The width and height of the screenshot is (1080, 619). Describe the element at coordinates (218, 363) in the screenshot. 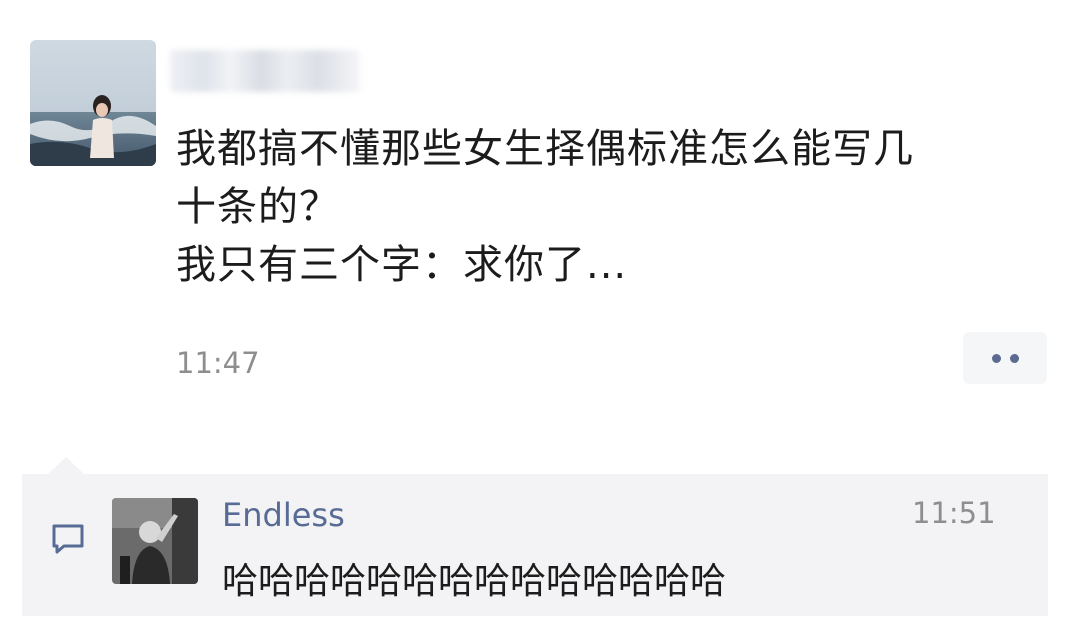

I see `post-timestamp: 11:47` at that location.